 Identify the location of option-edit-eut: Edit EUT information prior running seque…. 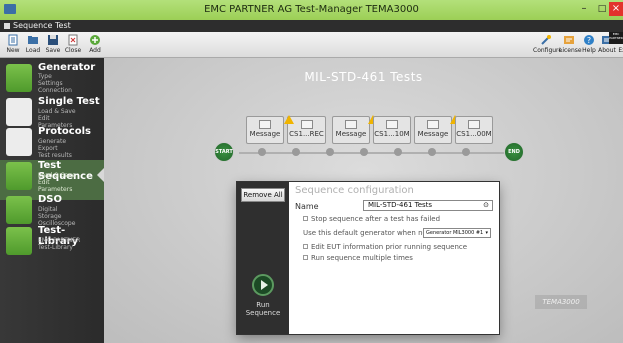
(385, 247).